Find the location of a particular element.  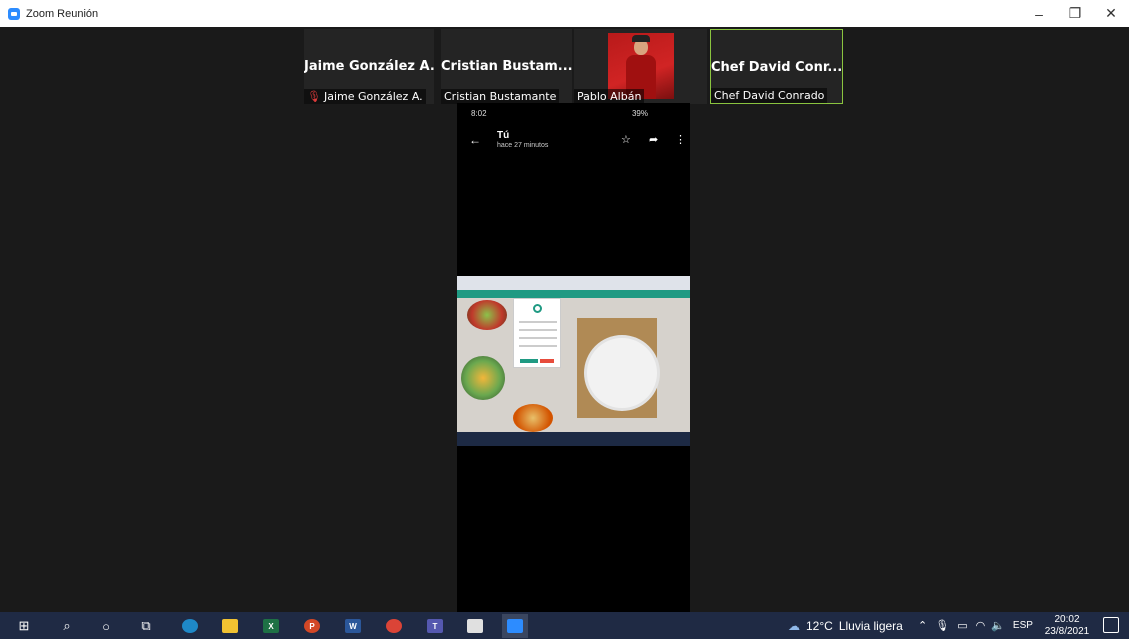

window-controls: – ❐ ✕ is located at coordinates (1075, 13).